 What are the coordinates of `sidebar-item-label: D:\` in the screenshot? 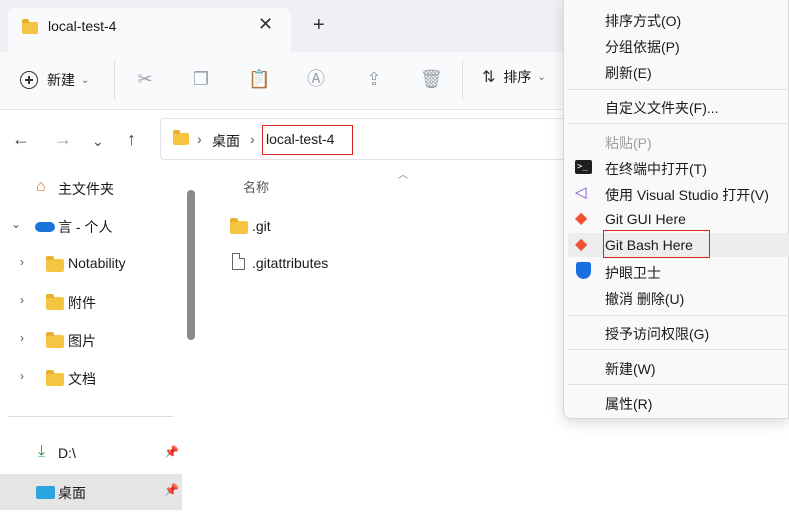 It's located at (67, 453).